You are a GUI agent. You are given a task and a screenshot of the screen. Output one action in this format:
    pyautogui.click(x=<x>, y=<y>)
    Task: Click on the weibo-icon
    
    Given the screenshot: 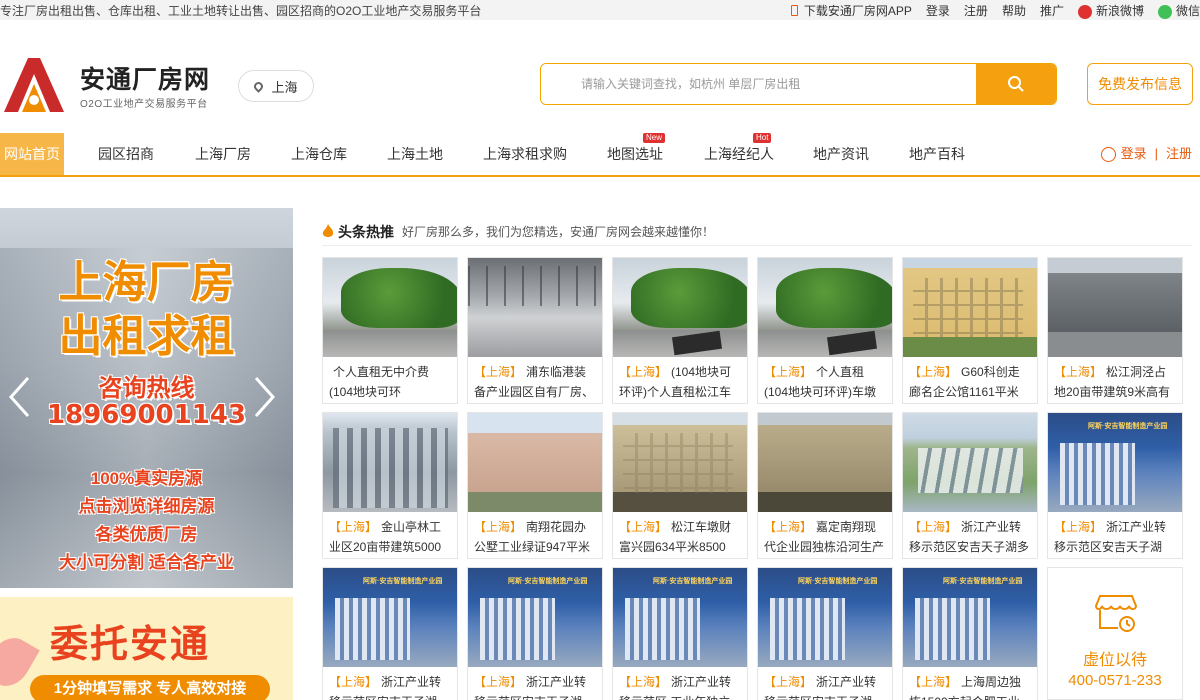 What is the action you would take?
    pyautogui.click(x=1084, y=11)
    